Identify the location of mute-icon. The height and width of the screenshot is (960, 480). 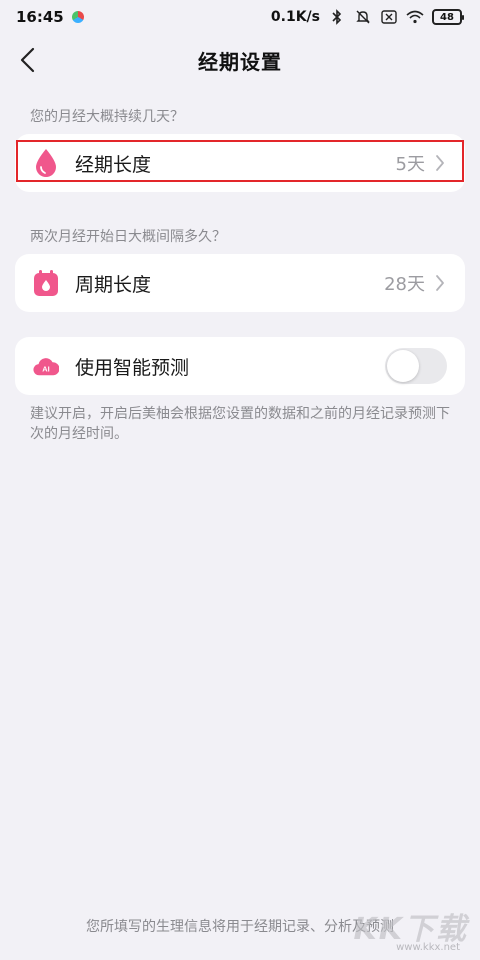
(363, 17).